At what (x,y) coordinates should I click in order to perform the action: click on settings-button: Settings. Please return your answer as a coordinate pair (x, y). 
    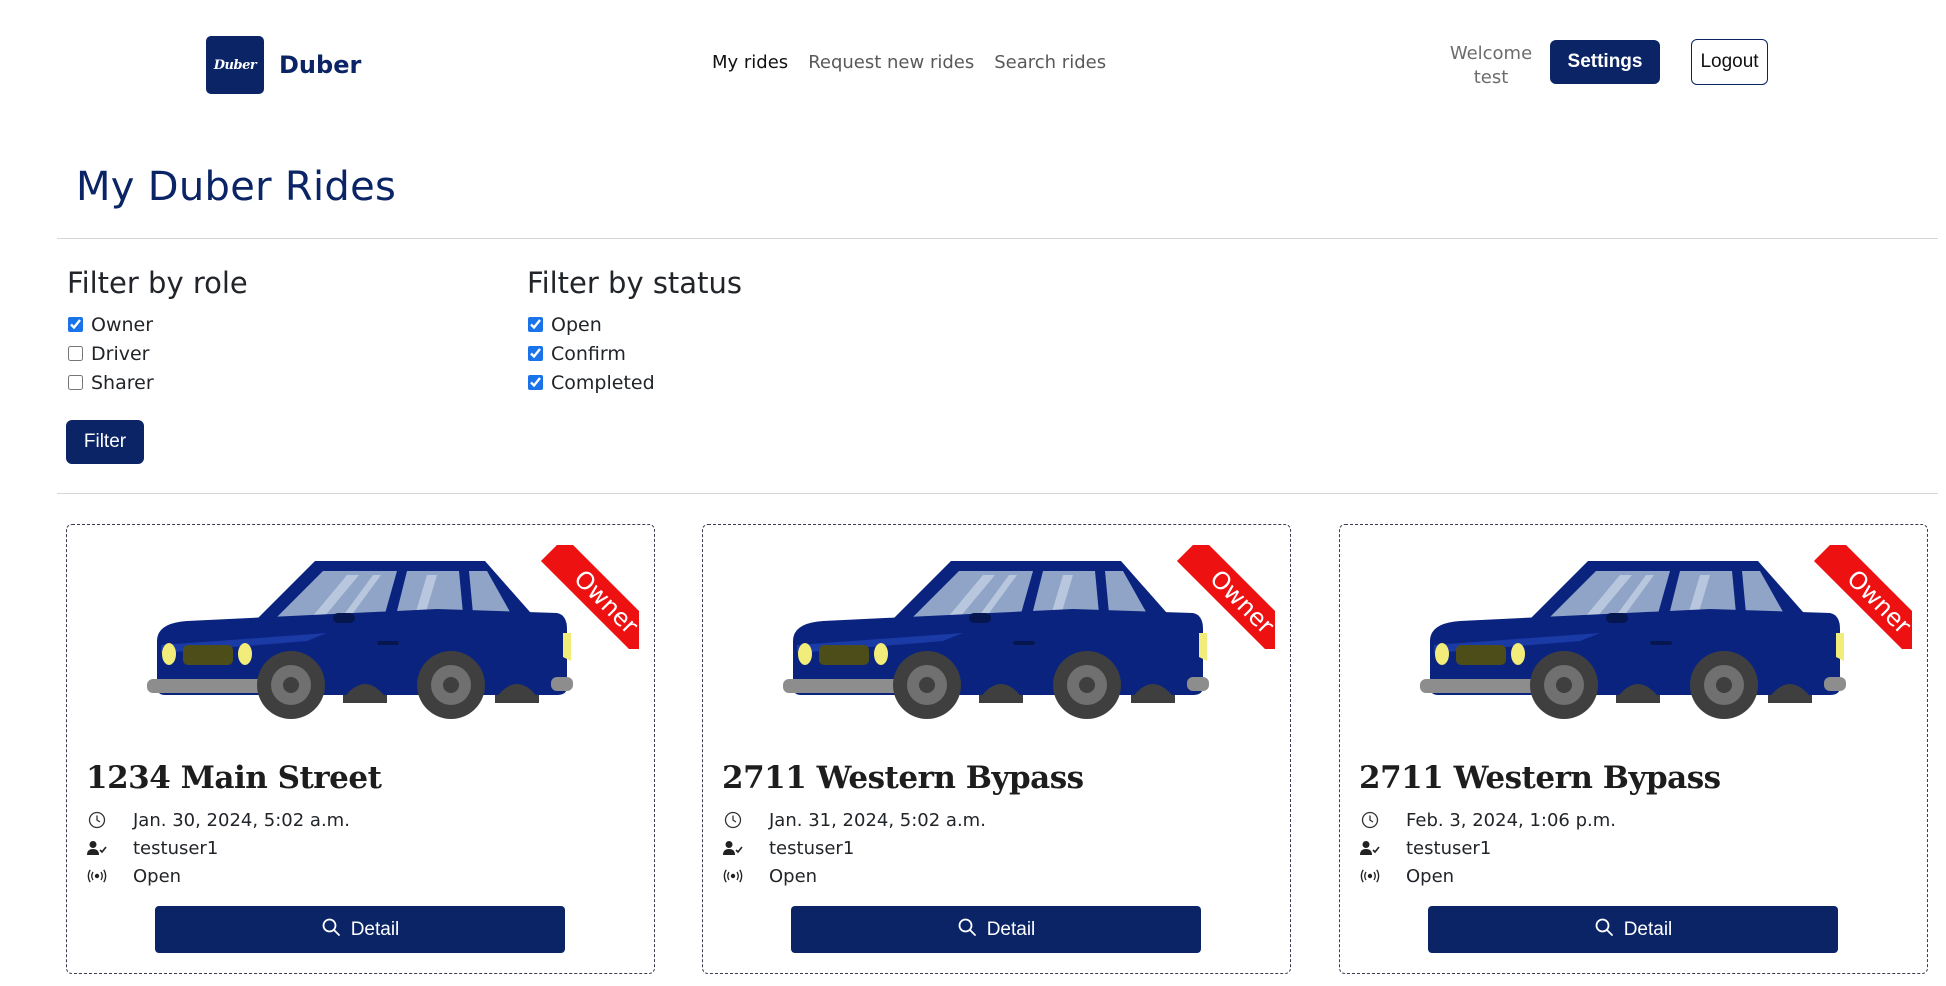
    Looking at the image, I should click on (1605, 62).